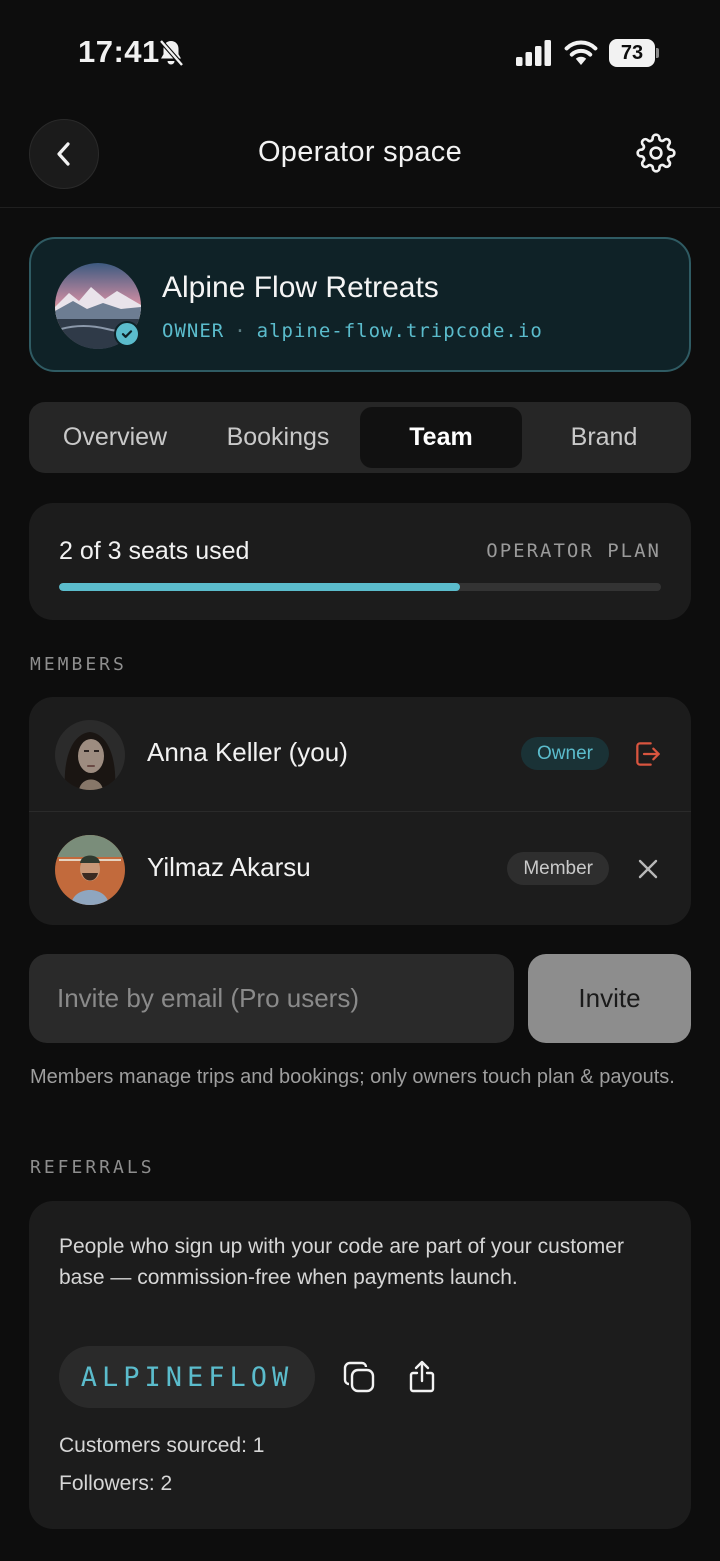 The image size is (720, 1561). I want to click on member-row: Yilmaz Akarsu Member, so click(360, 868).